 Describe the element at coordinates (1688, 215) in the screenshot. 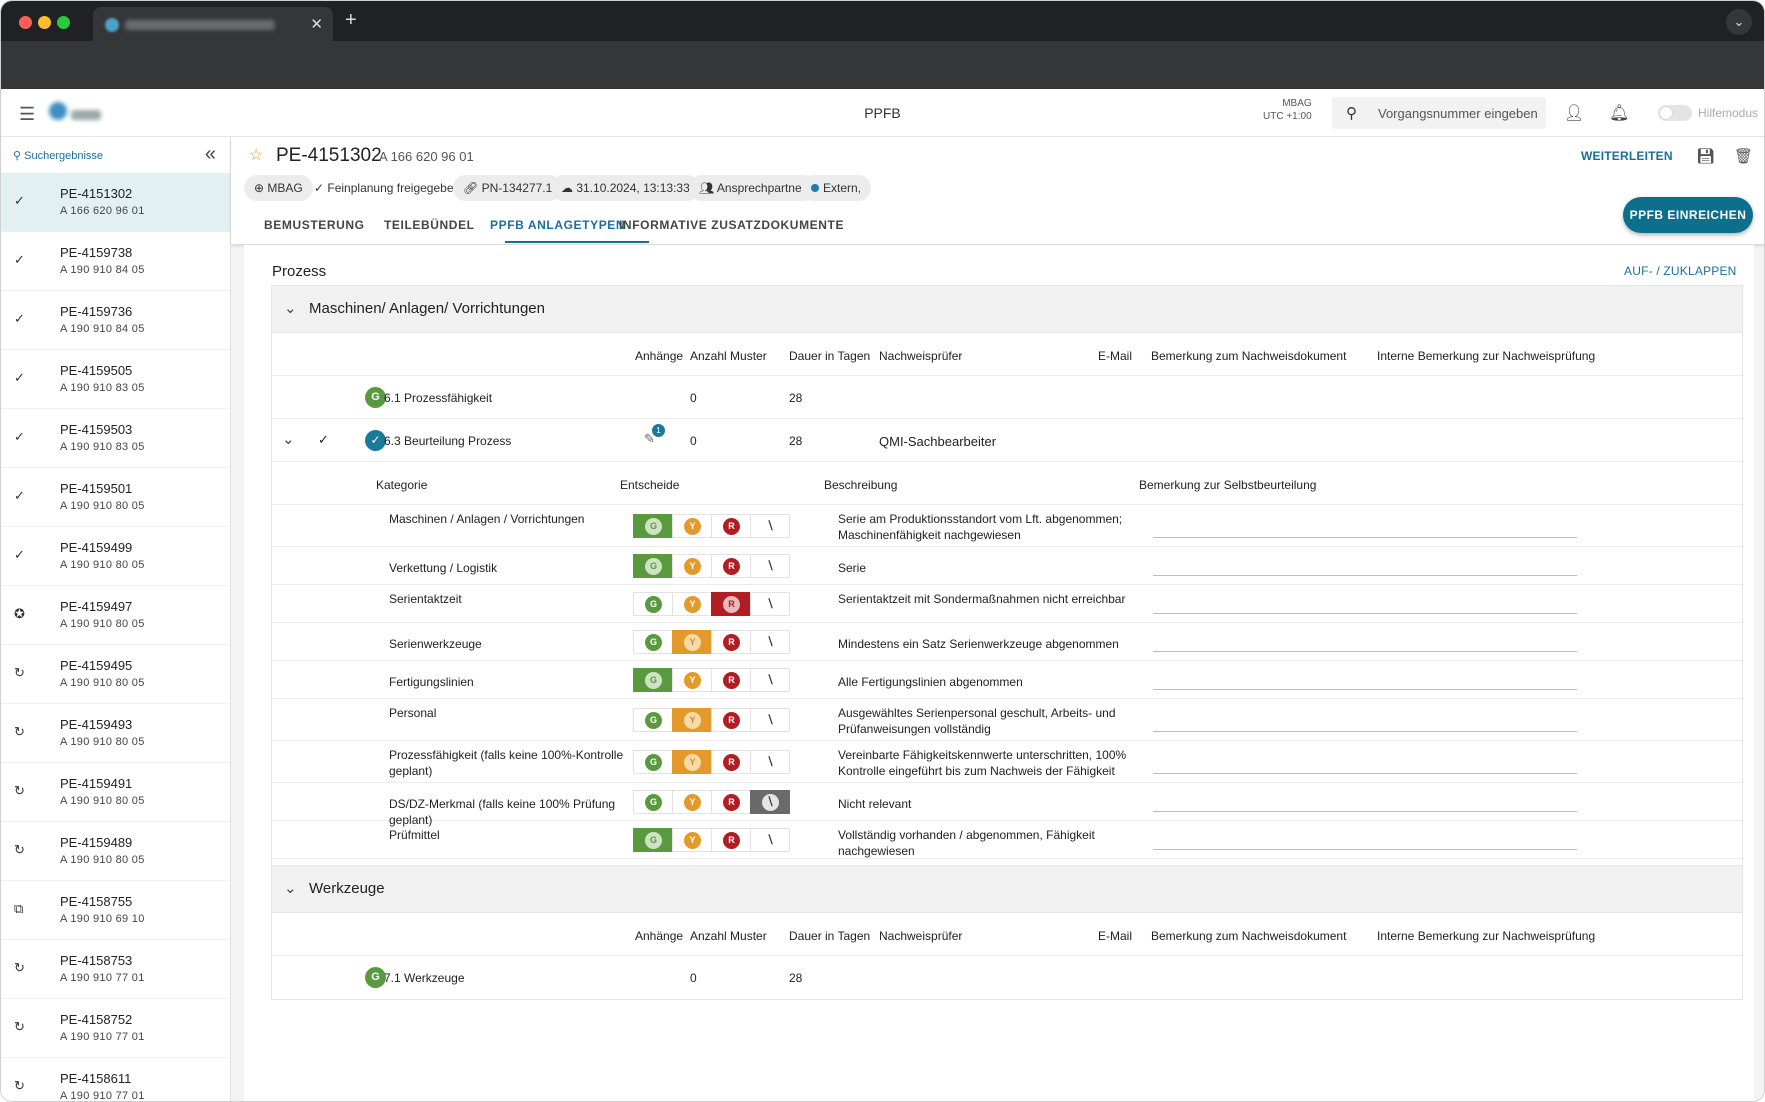

I see `ppfb-submit-button: PPFB EINREICHEN` at that location.